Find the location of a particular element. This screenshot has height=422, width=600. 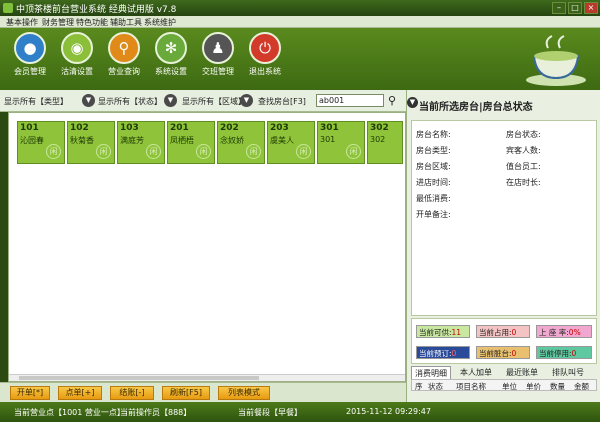

room-tile: 101 沁园春 闲 is located at coordinates (41, 142).